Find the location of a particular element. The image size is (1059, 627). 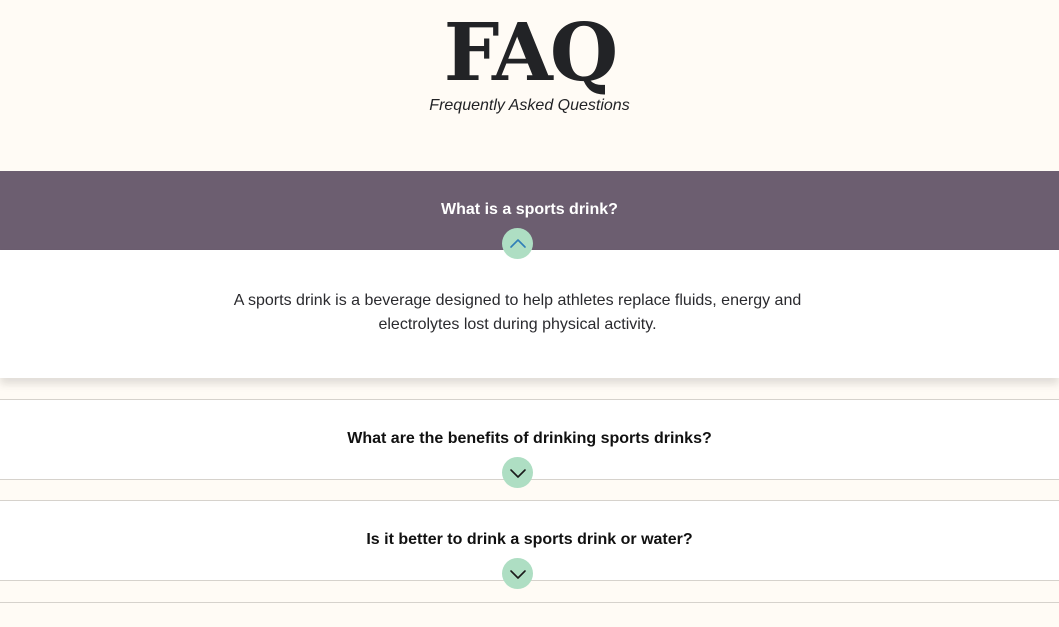

divider is located at coordinates (529, 602).